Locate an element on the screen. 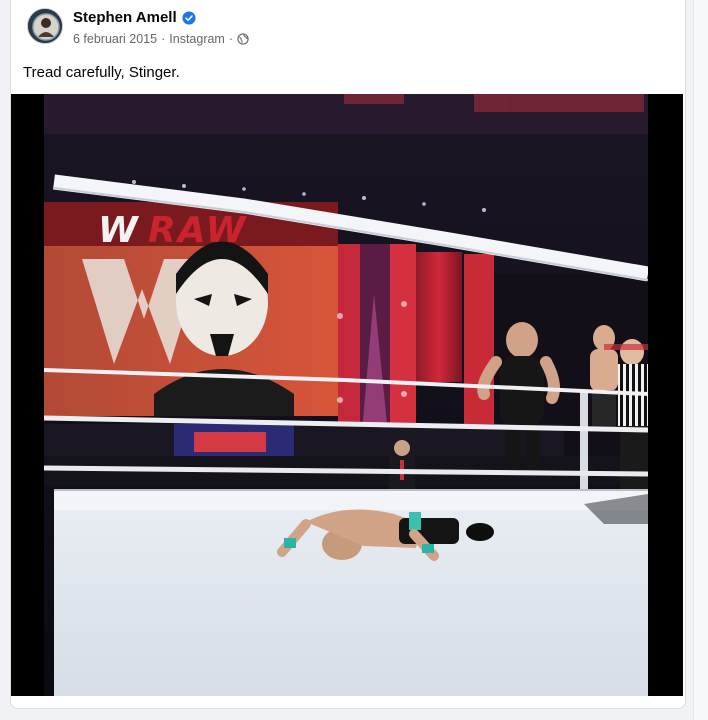 Image resolution: width=708 pixels, height=720 pixels. author-line: Stephen Amell is located at coordinates (134, 17).